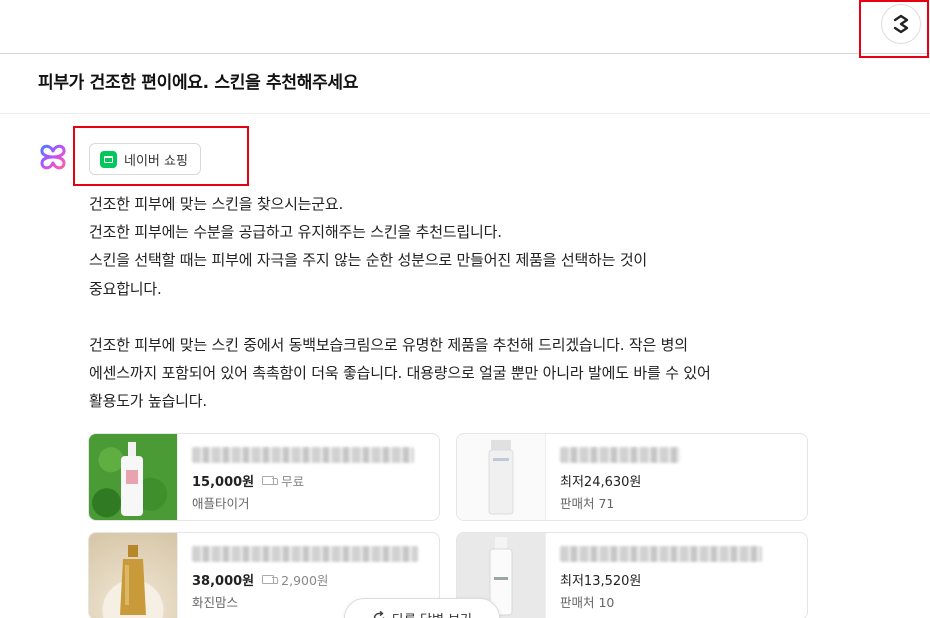 This screenshot has width=930, height=618. I want to click on product-seller: 애플타이거, so click(221, 503).